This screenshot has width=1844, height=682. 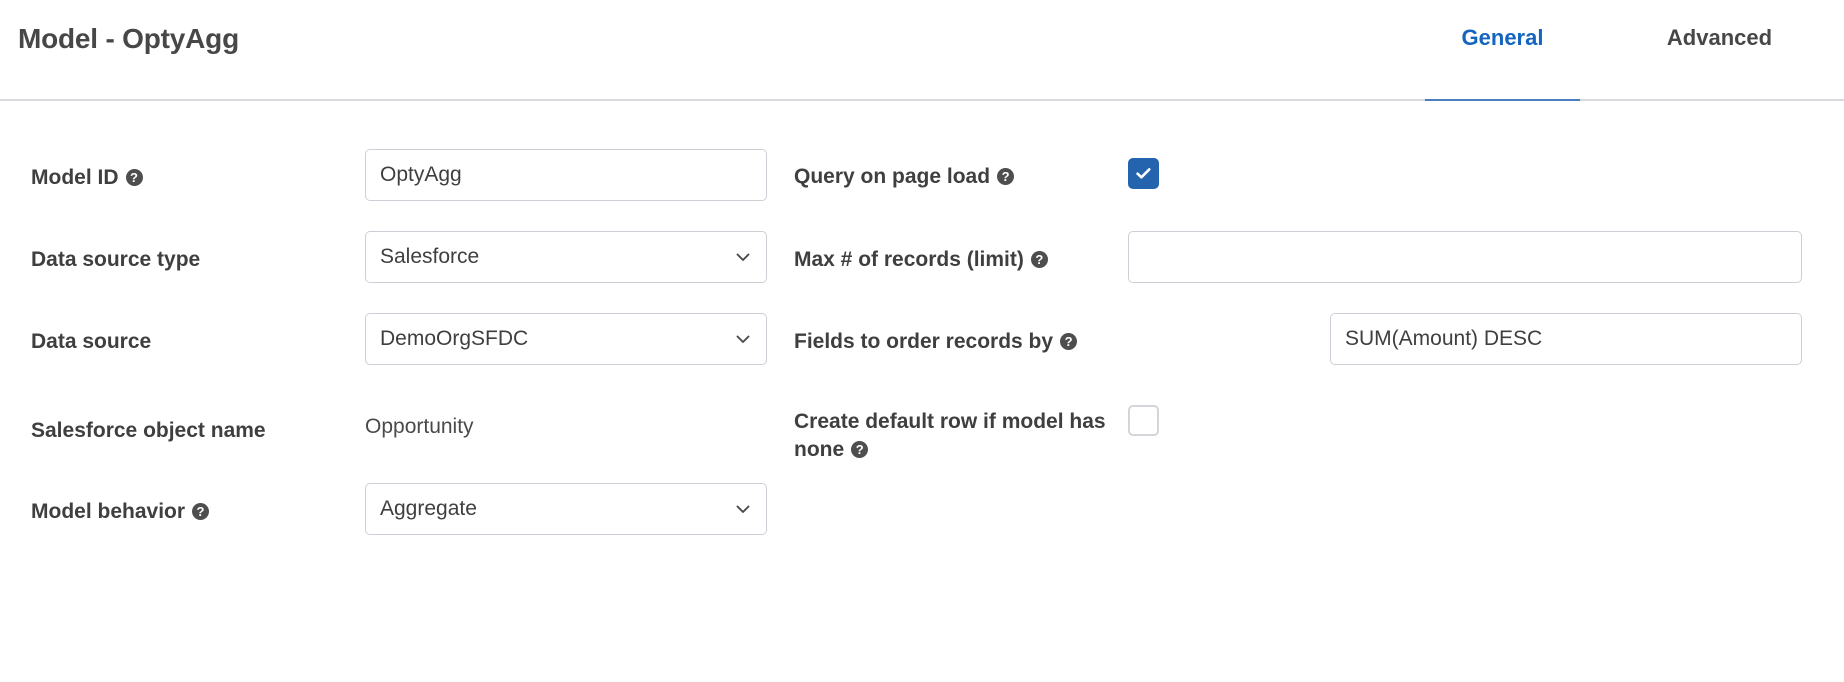 What do you see at coordinates (419, 426) in the screenshot?
I see `salesforce-object-name-value: Opportunity` at bounding box center [419, 426].